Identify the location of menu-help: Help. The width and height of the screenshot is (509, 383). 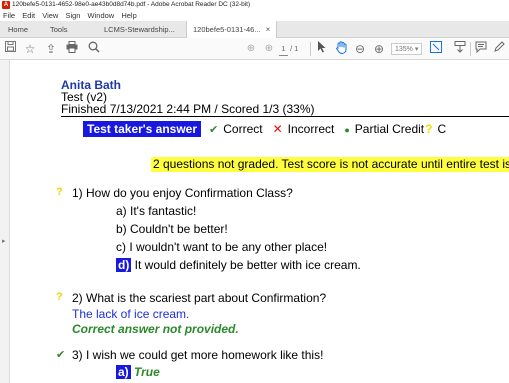
(128, 15).